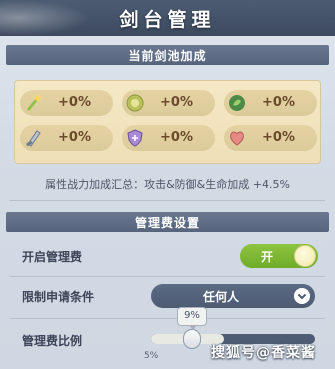 The height and width of the screenshot is (369, 335). I want to click on fee-ratio-tooltip: 9%, so click(192, 318).